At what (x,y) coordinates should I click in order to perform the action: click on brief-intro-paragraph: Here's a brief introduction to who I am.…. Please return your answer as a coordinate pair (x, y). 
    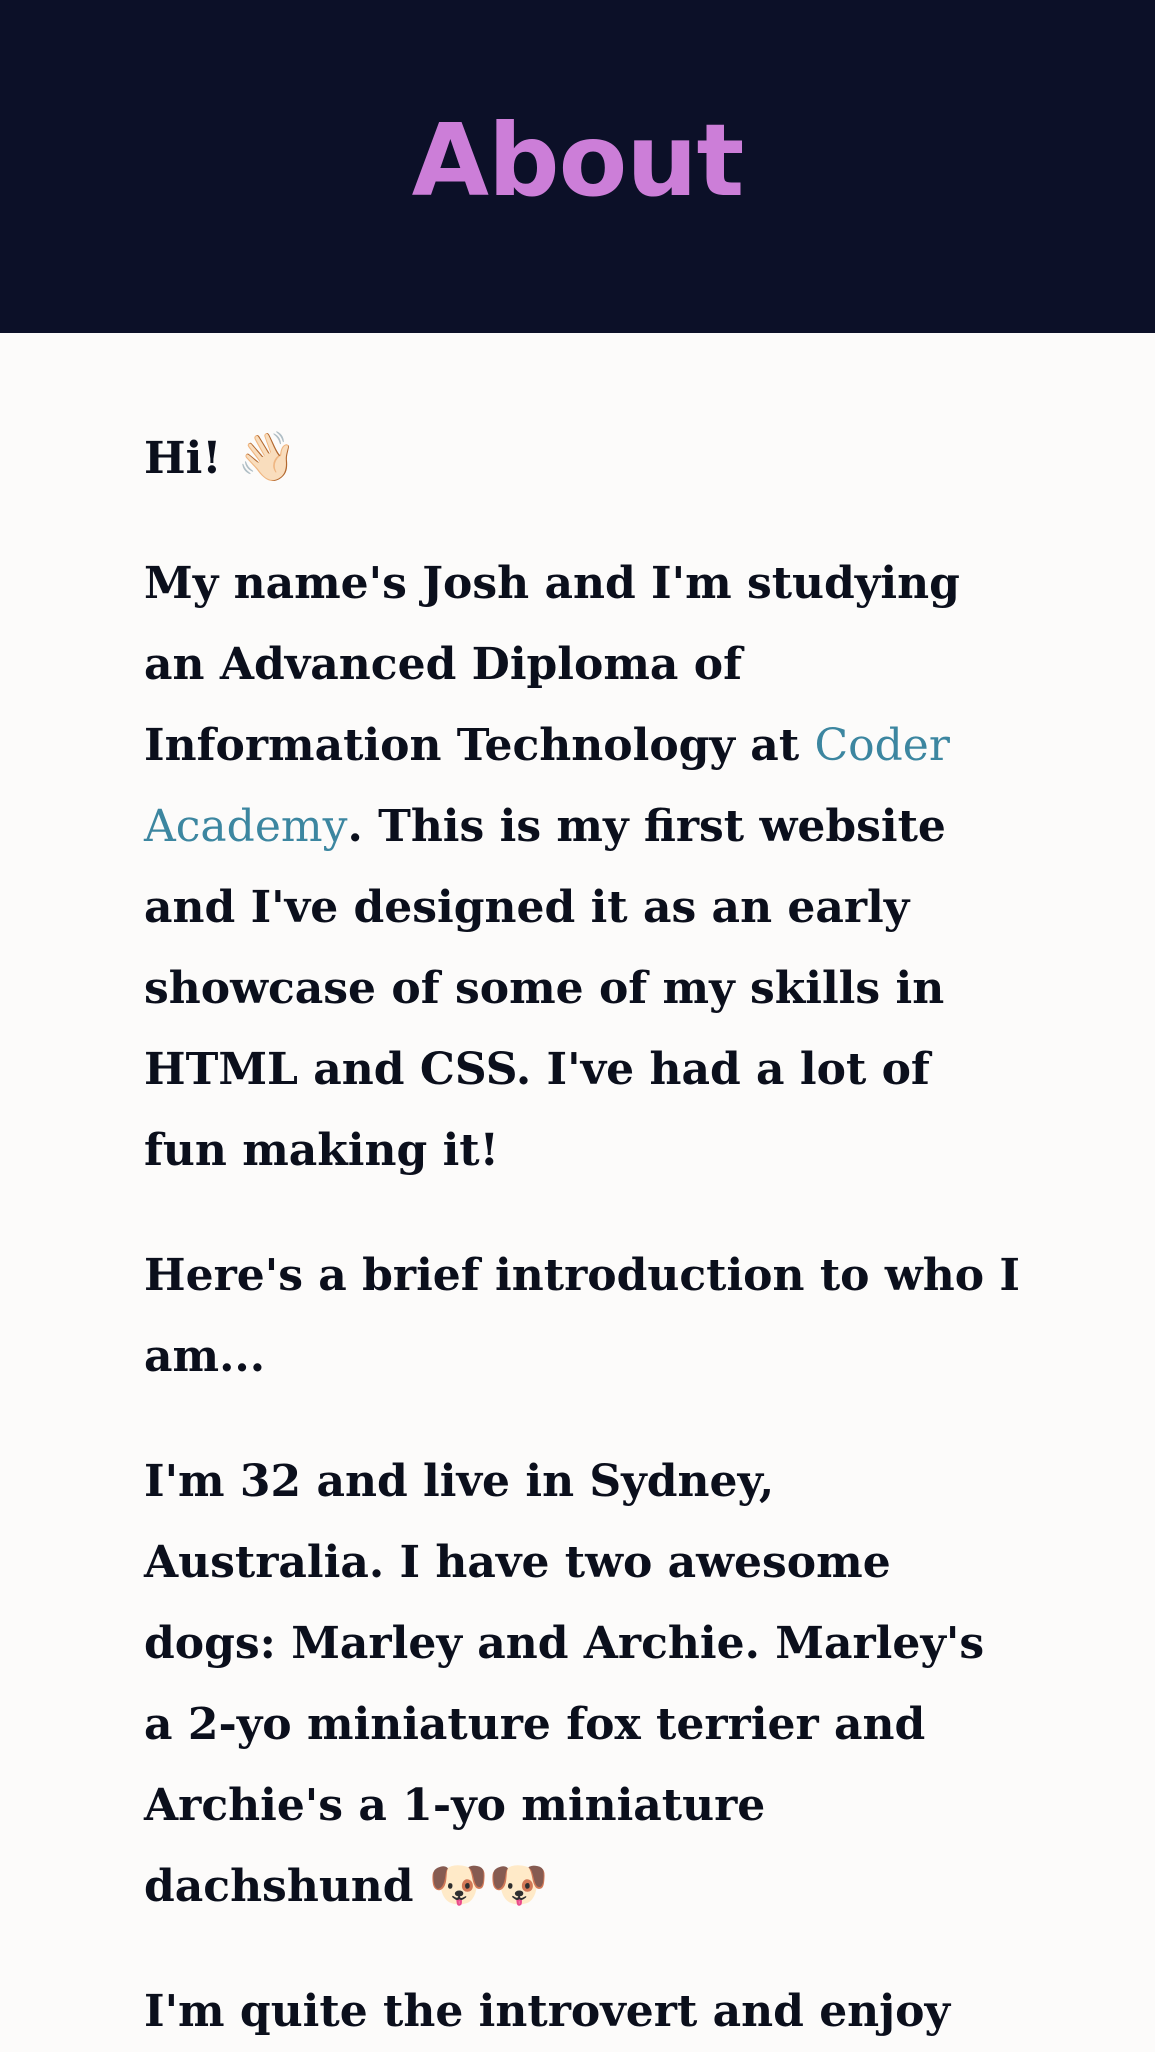
    Looking at the image, I should click on (582, 1316).